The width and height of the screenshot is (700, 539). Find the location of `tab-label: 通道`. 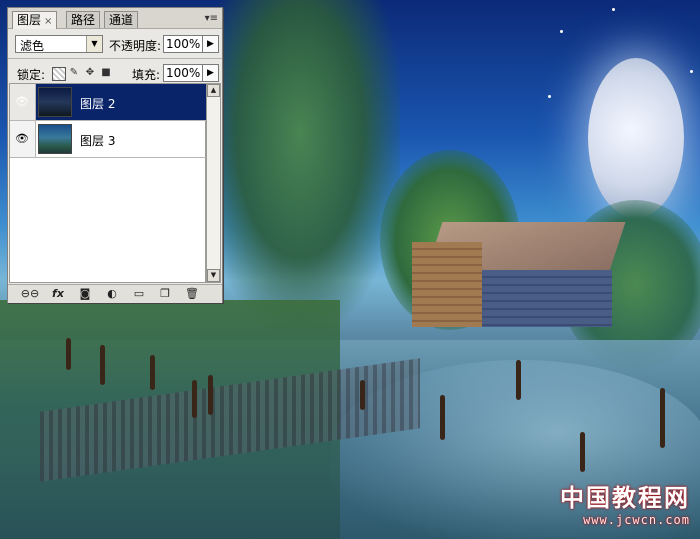

tab-label: 通道 is located at coordinates (121, 20).